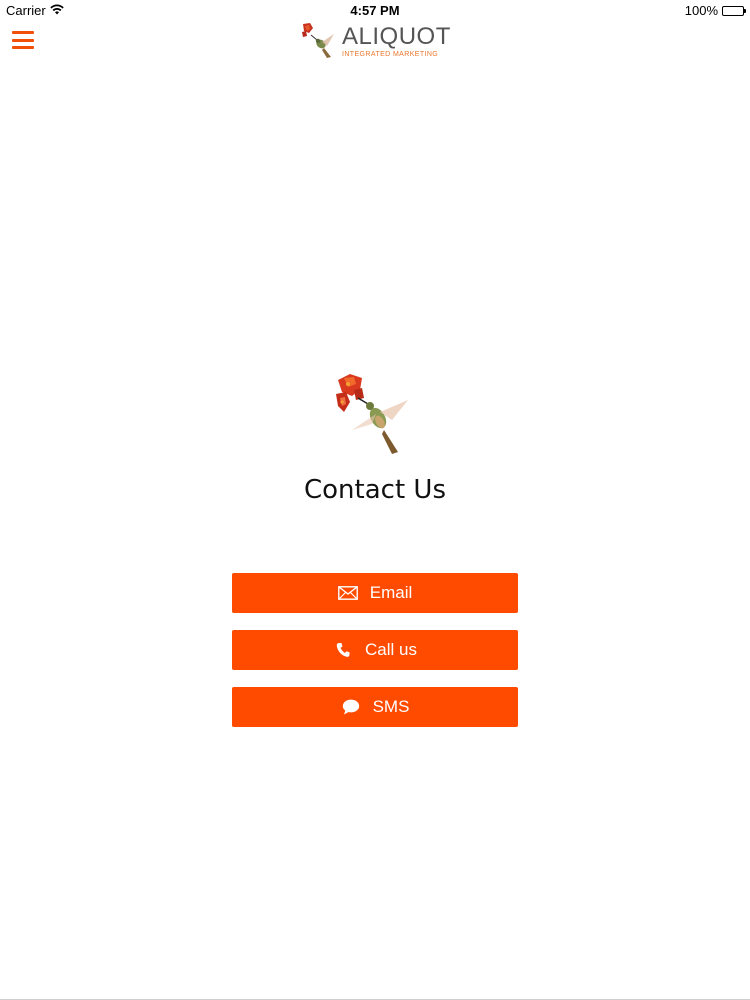 The image size is (750, 1000). What do you see at coordinates (351, 707) in the screenshot?
I see `chat-bubble-icon` at bounding box center [351, 707].